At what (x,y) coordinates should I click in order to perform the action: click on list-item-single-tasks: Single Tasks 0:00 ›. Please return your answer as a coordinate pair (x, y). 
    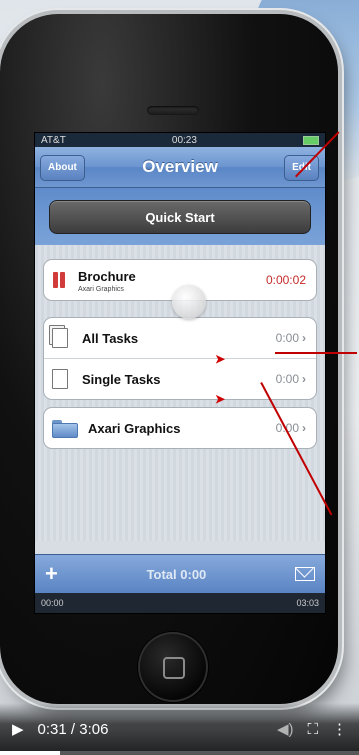
    Looking at the image, I should click on (180, 379).